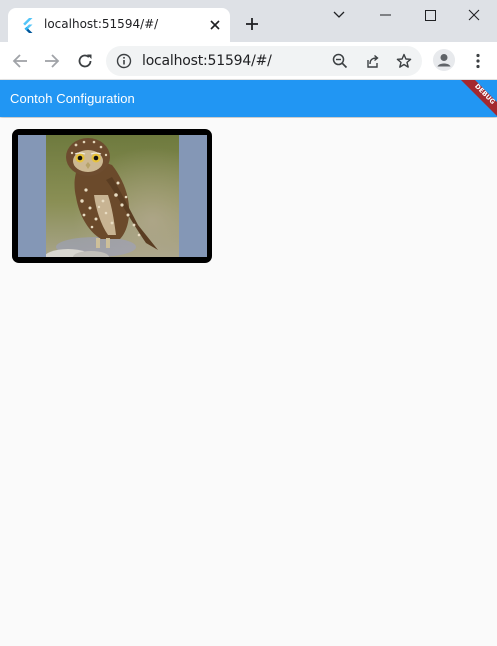  I want to click on new-tab-button, so click(252, 24).